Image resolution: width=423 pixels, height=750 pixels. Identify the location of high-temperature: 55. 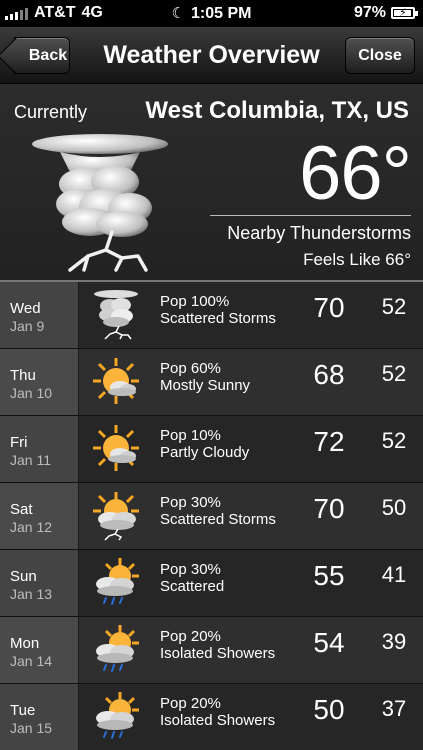
(329, 575).